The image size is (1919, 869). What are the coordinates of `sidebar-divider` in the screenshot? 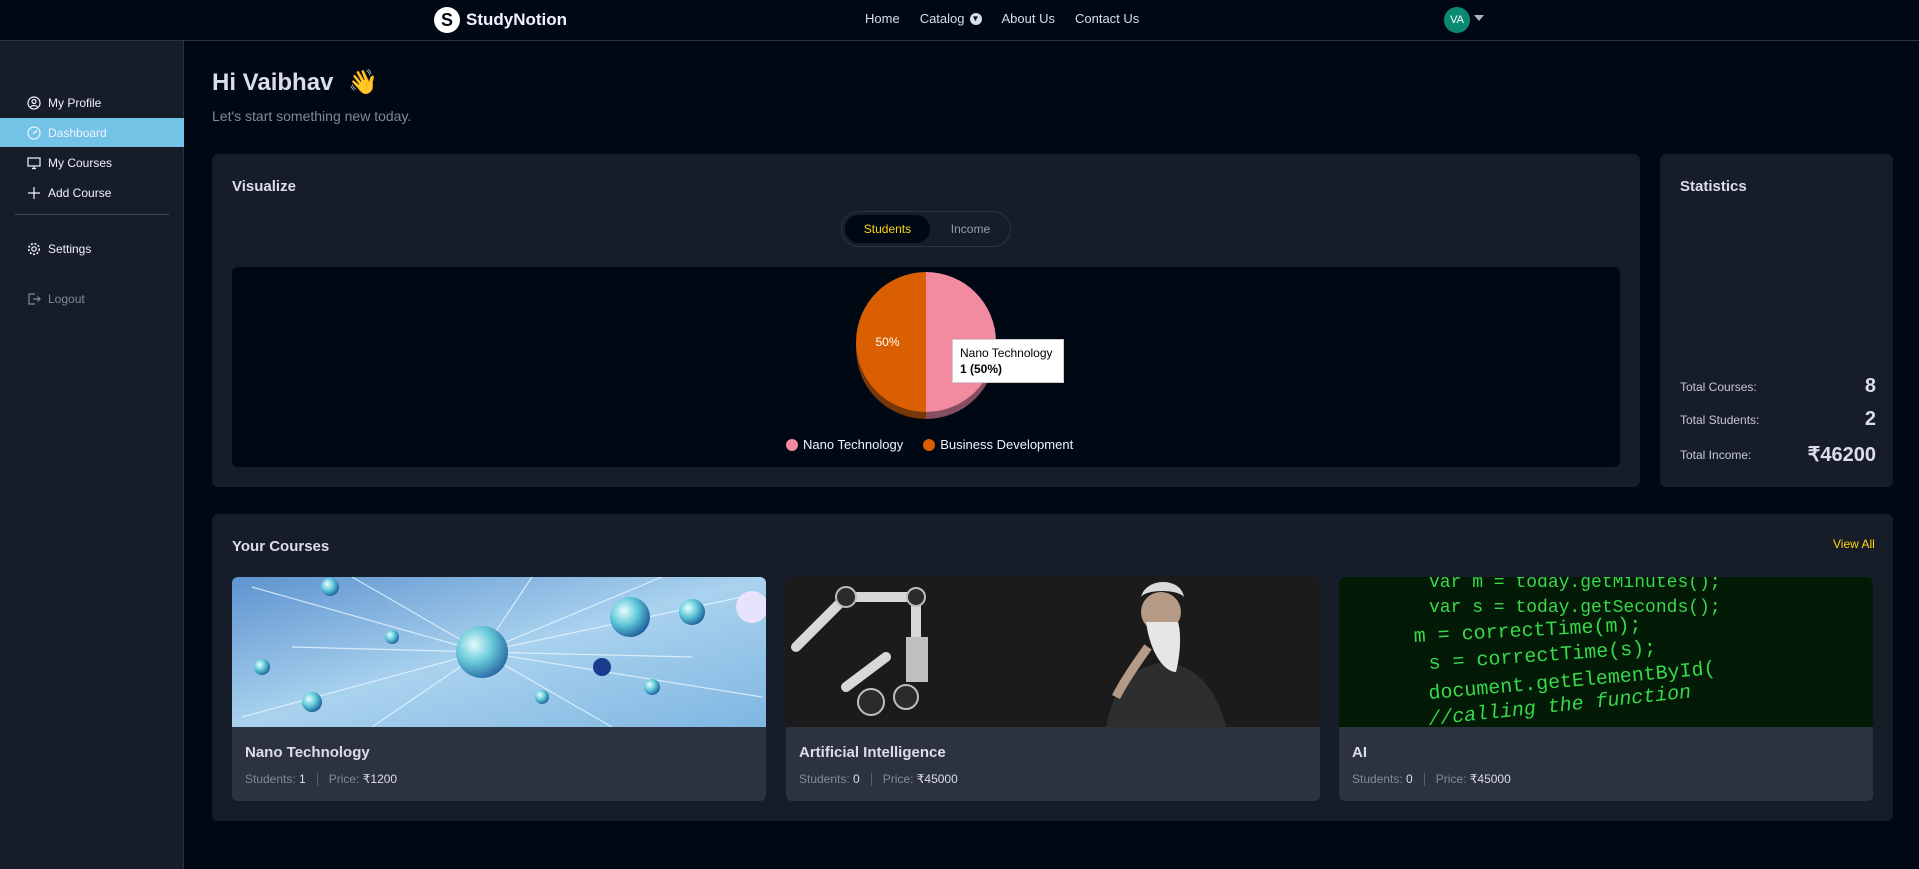 It's located at (92, 214).